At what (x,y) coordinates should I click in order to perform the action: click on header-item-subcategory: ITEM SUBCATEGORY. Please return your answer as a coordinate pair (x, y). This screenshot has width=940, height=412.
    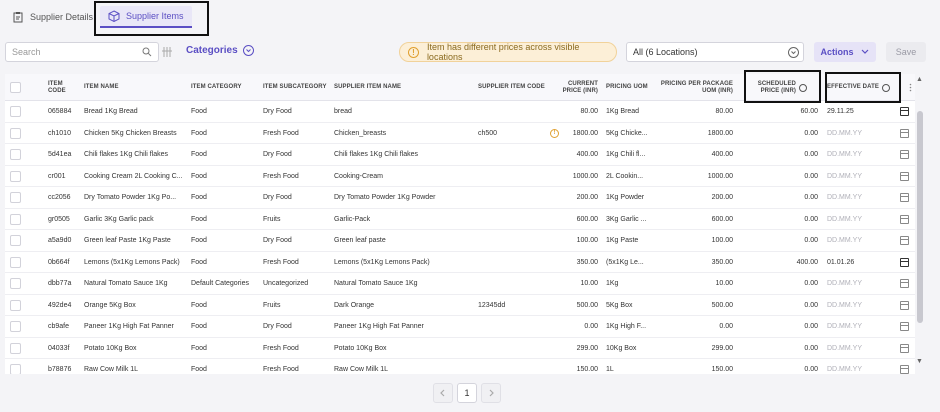
    Looking at the image, I should click on (297, 87).